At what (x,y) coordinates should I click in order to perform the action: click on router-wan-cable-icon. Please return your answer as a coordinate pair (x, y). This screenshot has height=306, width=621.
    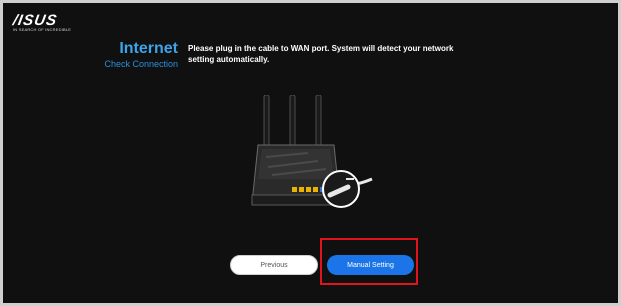
    Looking at the image, I should click on (312, 151).